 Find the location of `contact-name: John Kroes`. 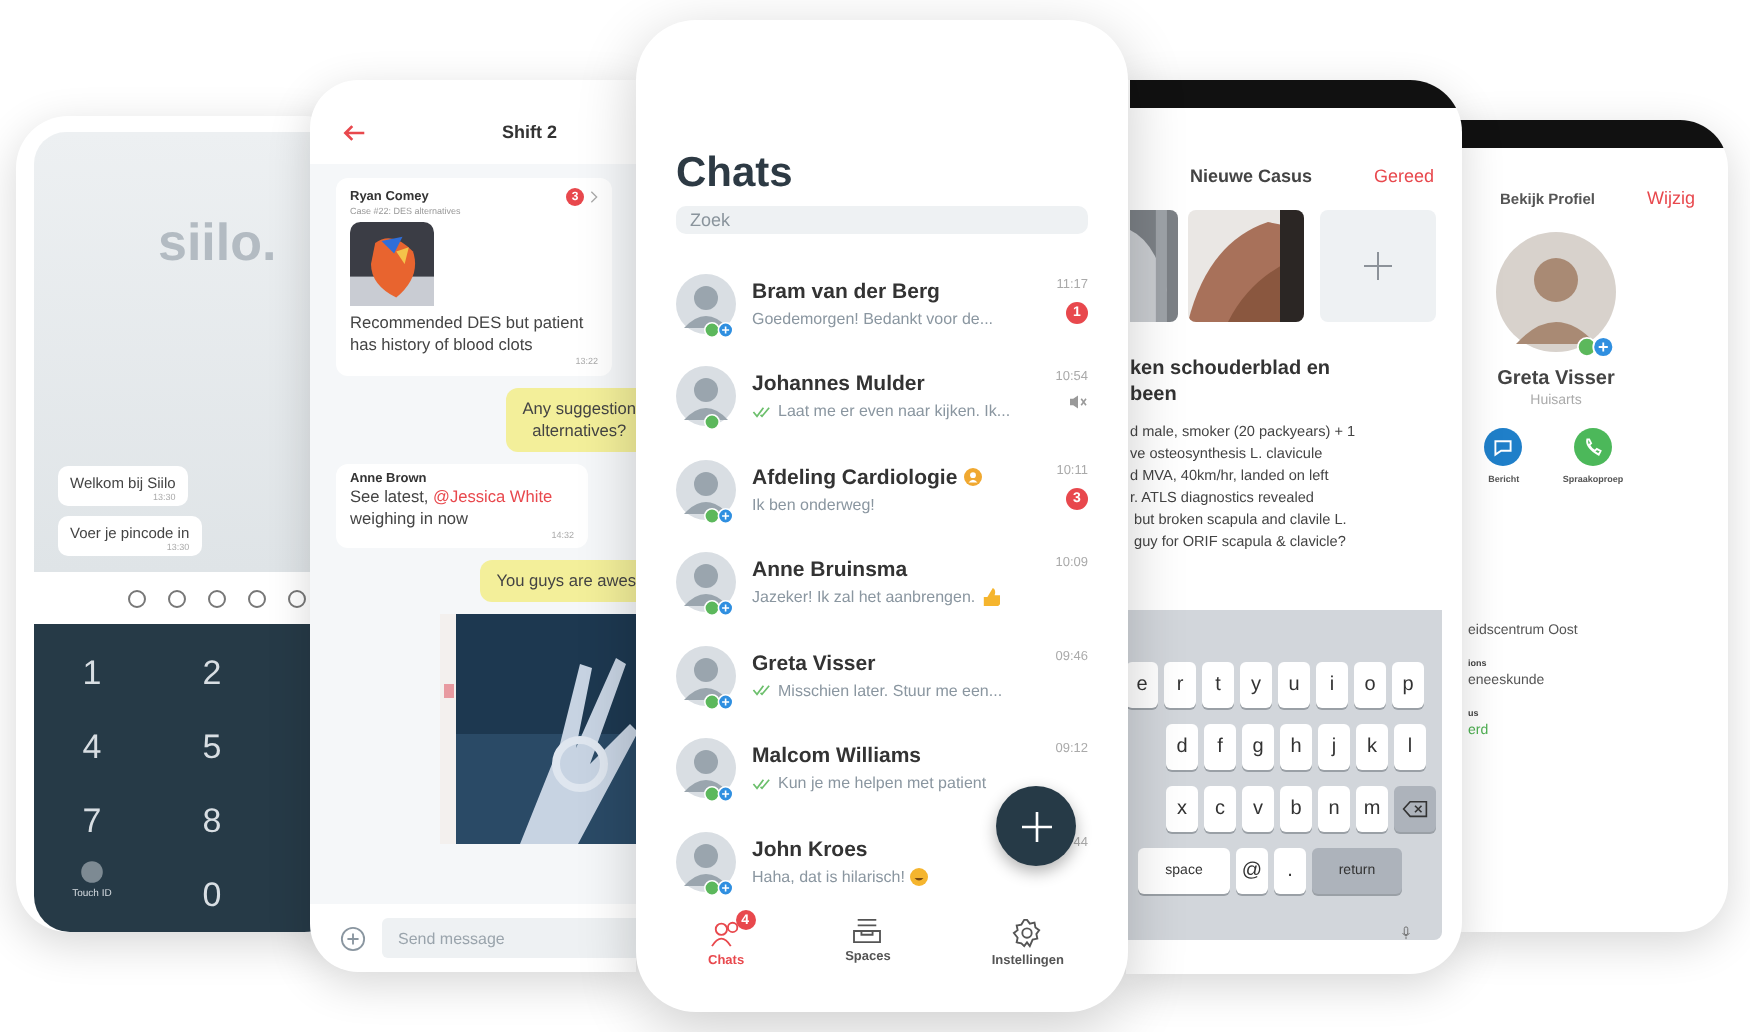

contact-name: John Kroes is located at coordinates (810, 849).